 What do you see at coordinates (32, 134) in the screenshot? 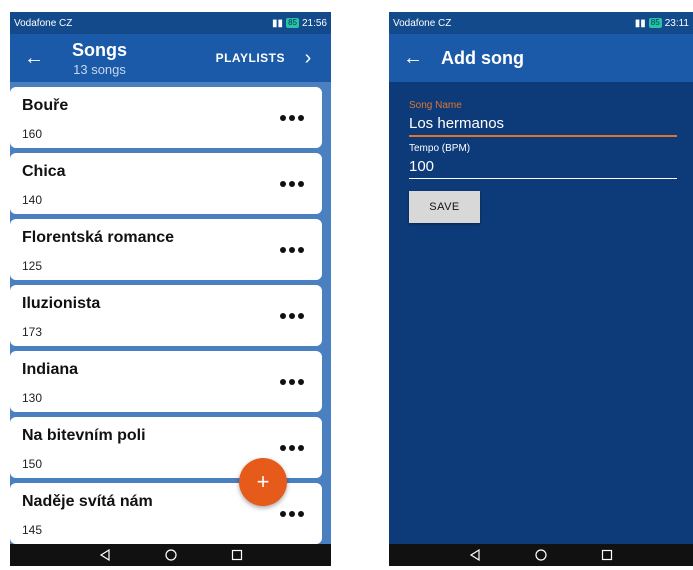
I see `song-tempo: 160` at bounding box center [32, 134].